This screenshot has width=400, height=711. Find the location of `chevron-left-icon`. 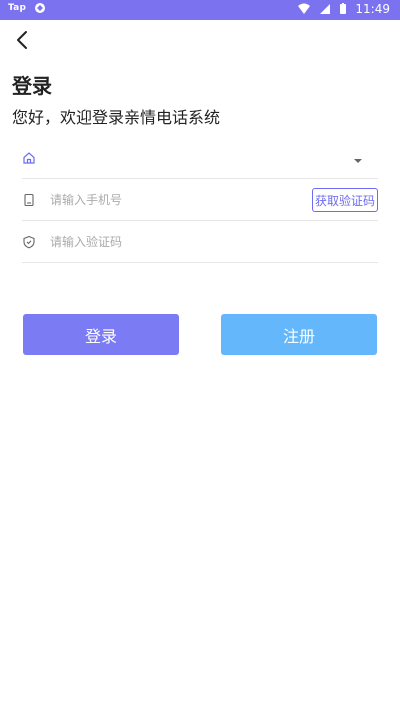

chevron-left-icon is located at coordinates (22, 40).